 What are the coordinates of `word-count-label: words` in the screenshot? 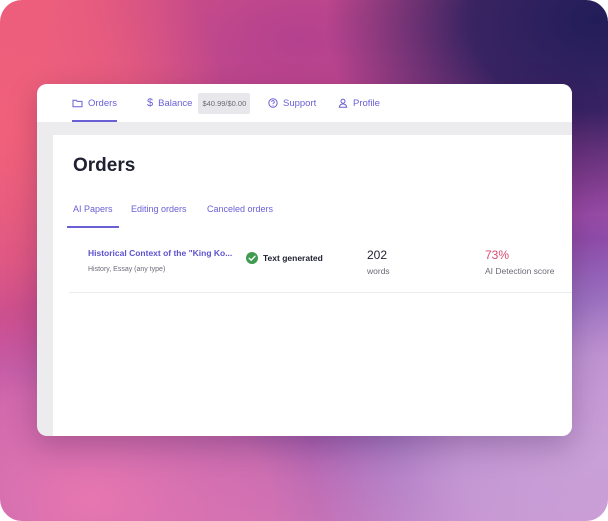 It's located at (378, 271).